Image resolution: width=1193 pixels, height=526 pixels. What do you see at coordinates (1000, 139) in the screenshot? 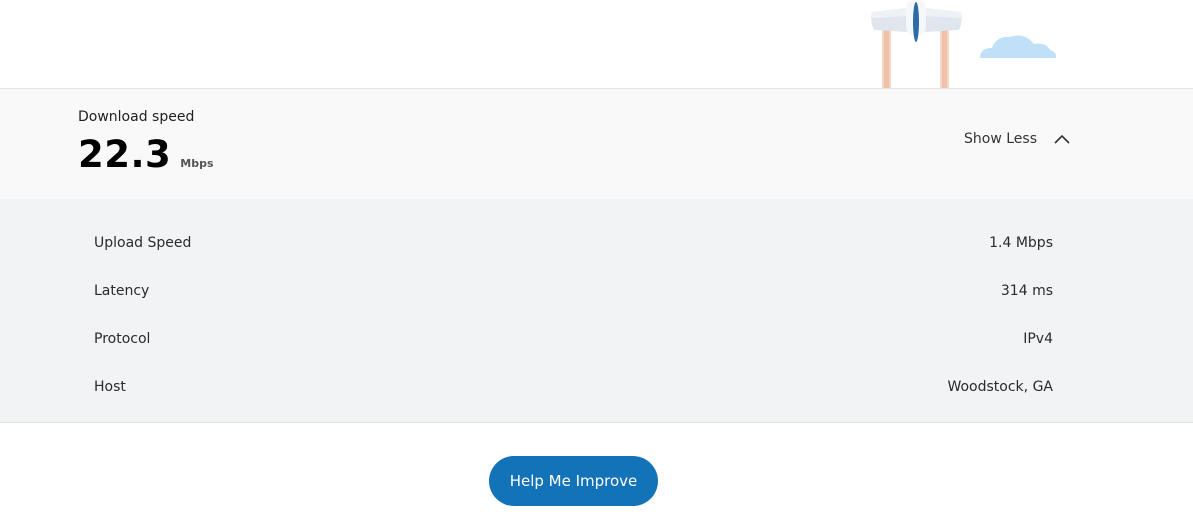
I see `show-less-label: Show Less` at bounding box center [1000, 139].